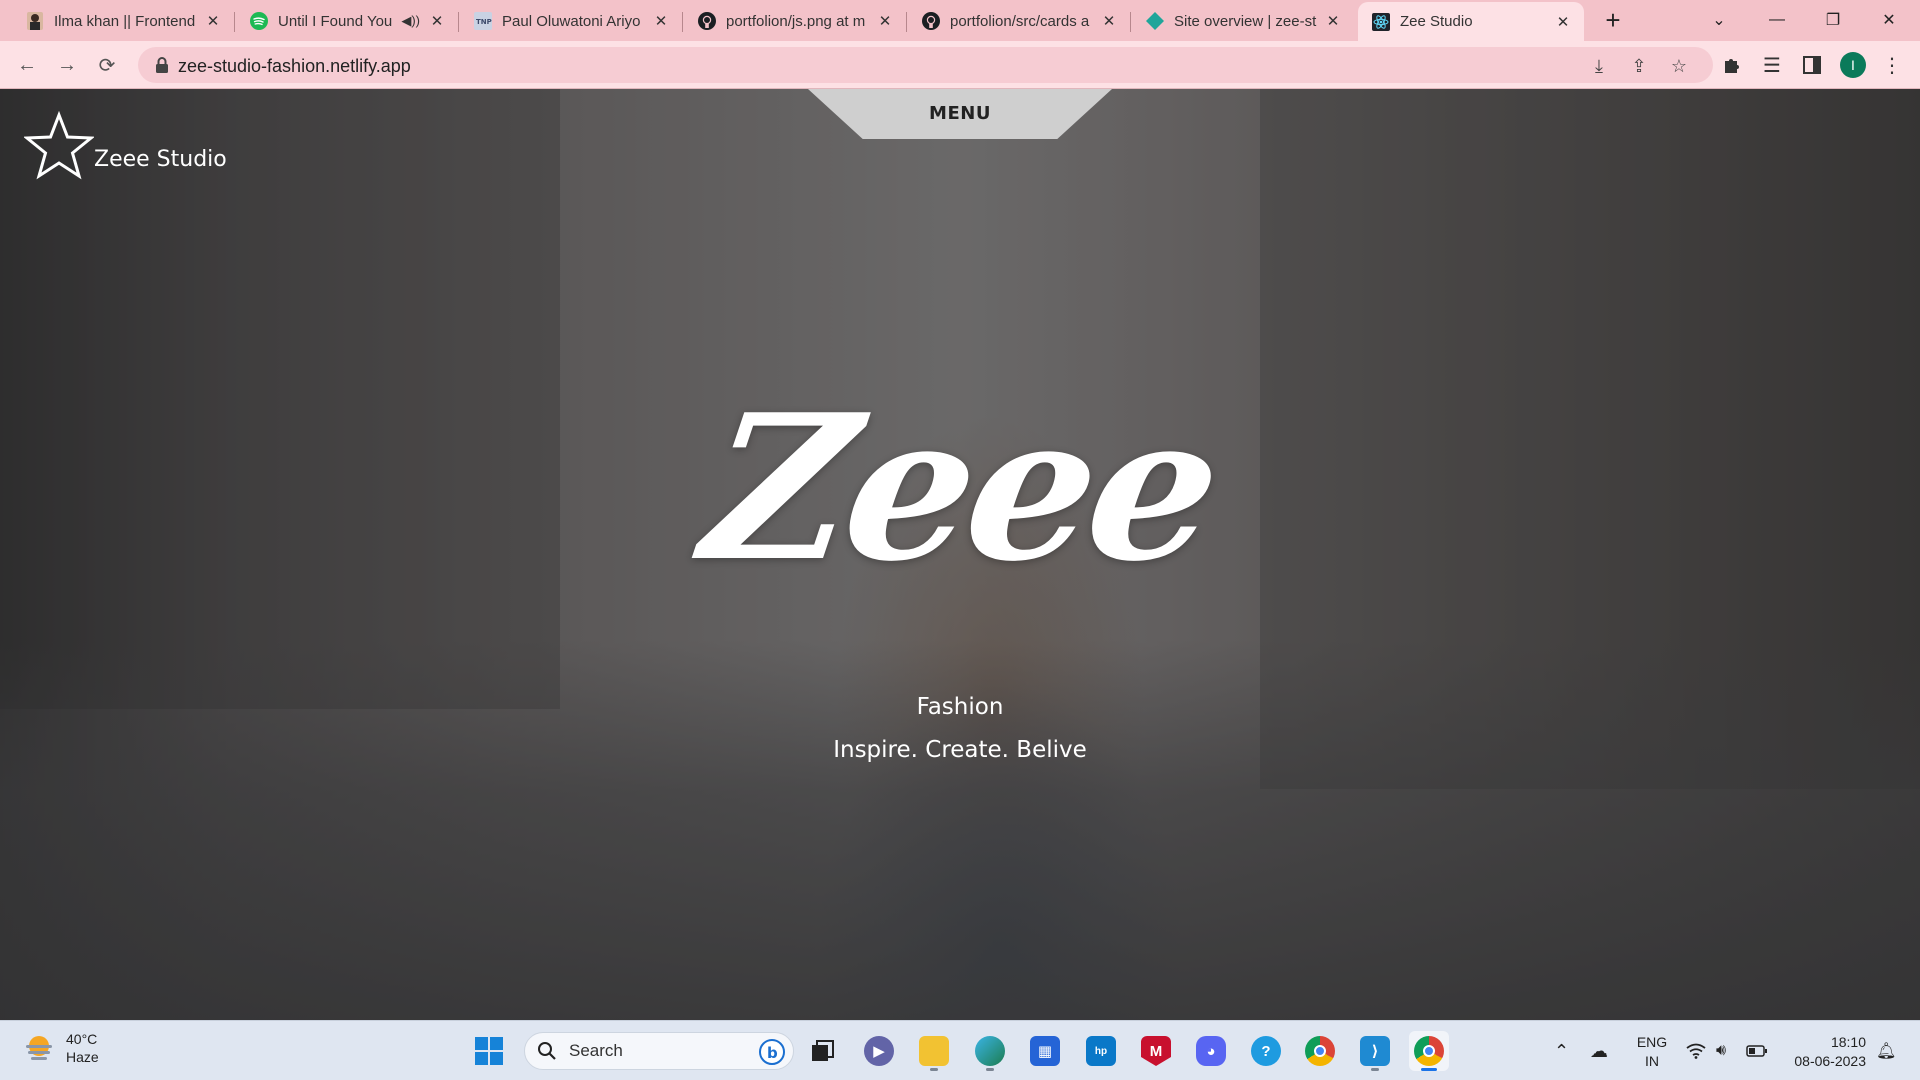  I want to click on side-panel-icon, so click(1812, 65).